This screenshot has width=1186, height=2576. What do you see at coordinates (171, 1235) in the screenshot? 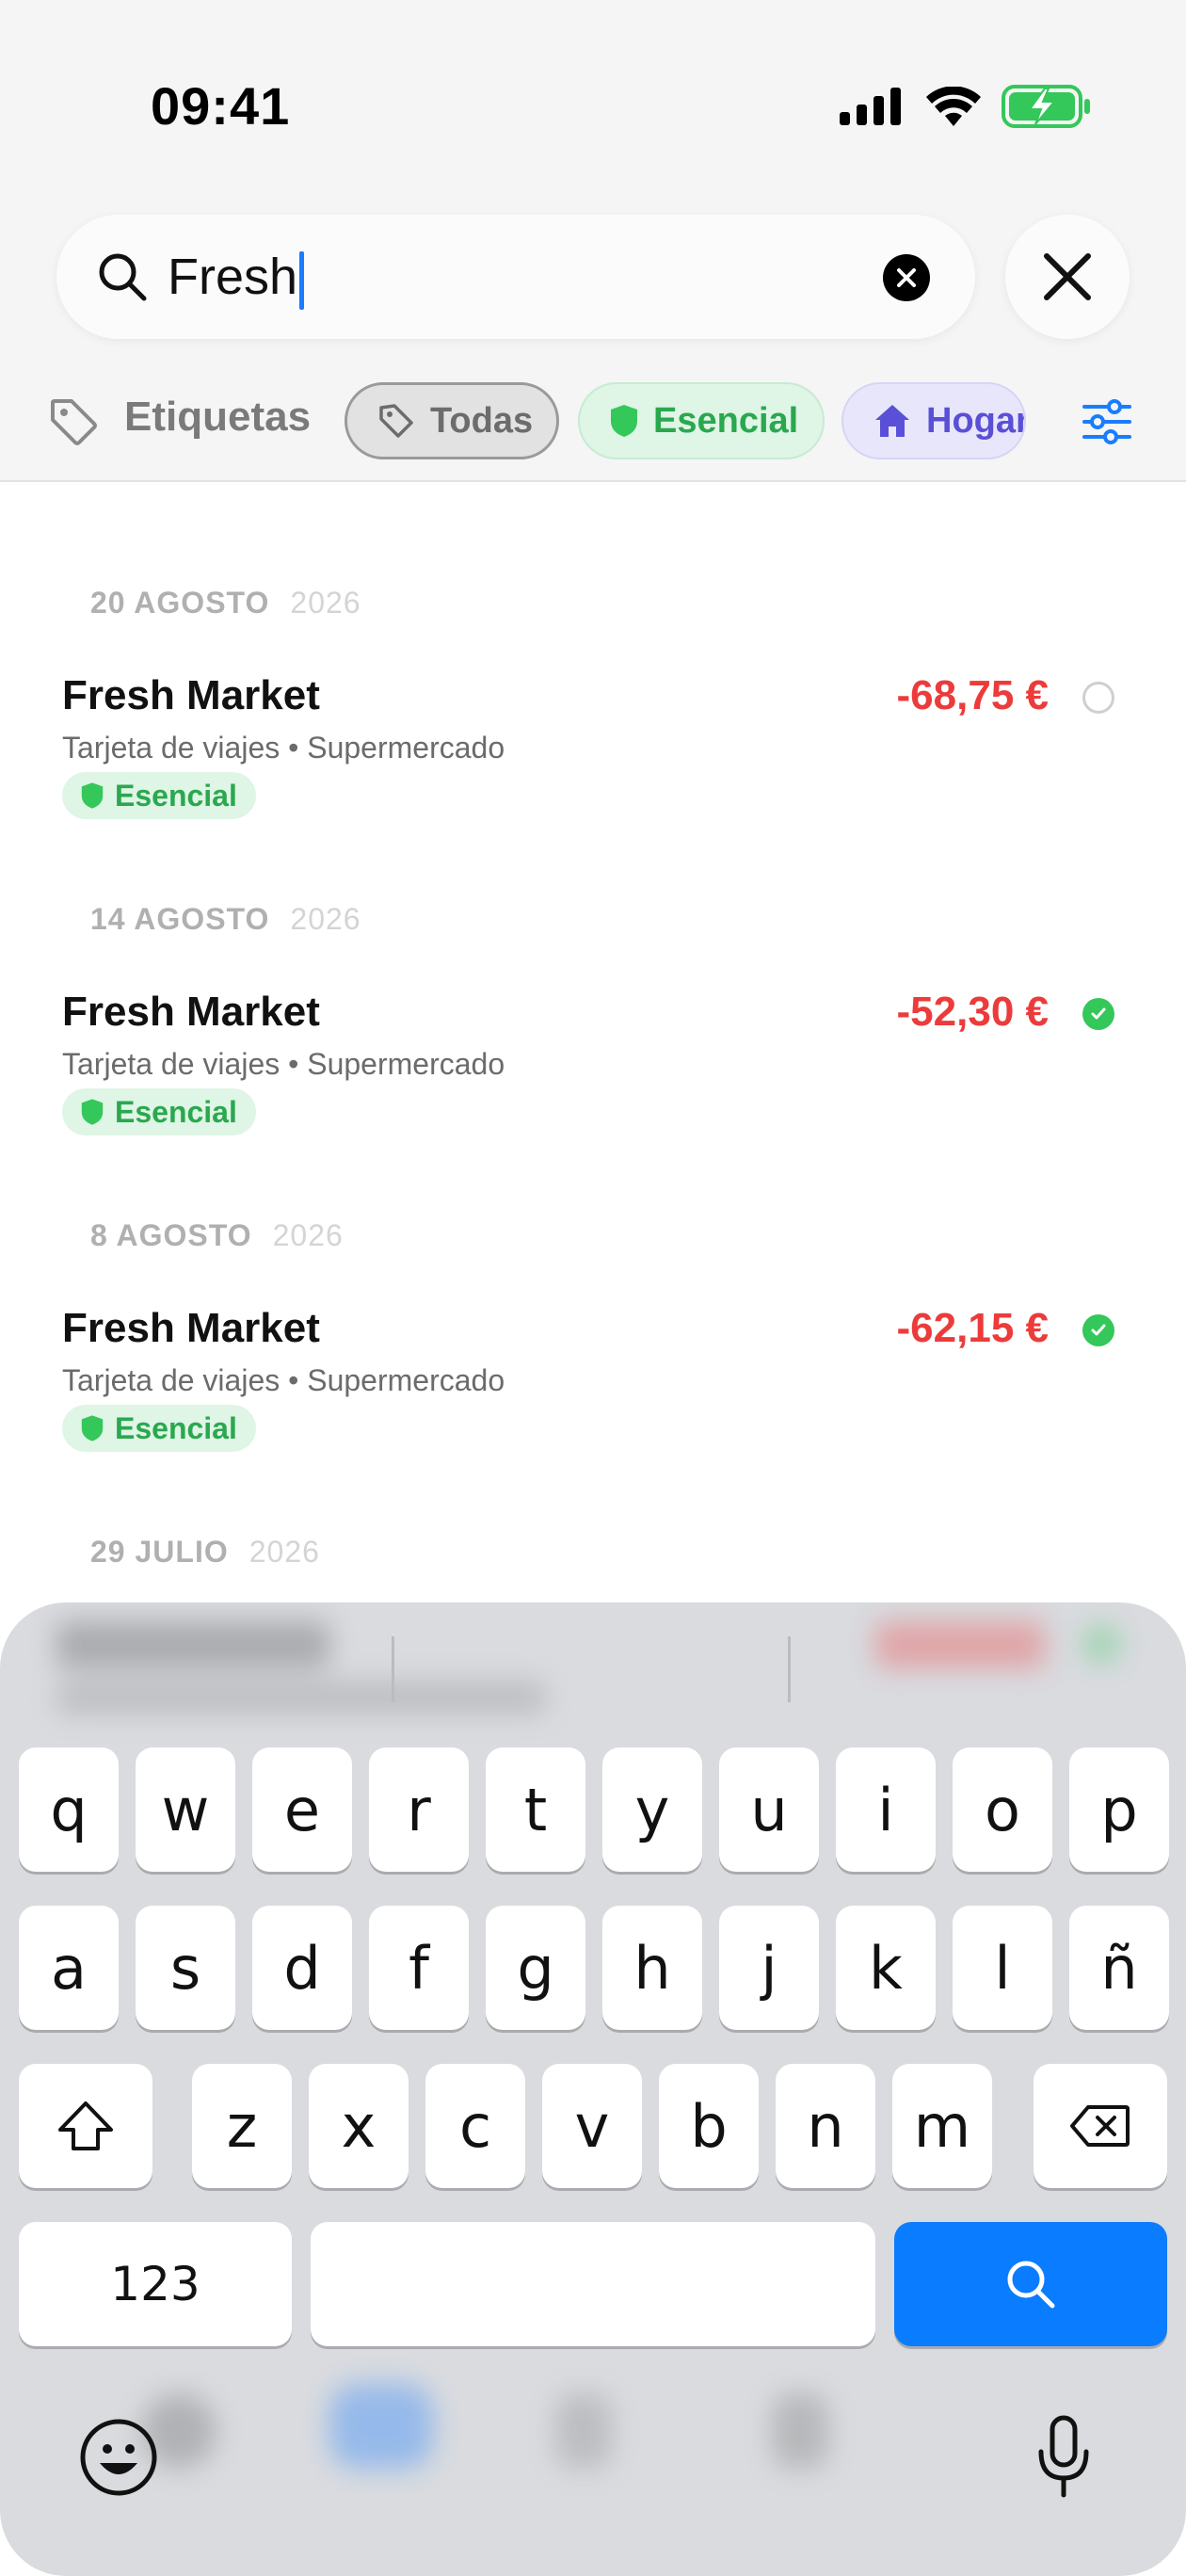
I see `date-label: 8 AGOSTO` at bounding box center [171, 1235].